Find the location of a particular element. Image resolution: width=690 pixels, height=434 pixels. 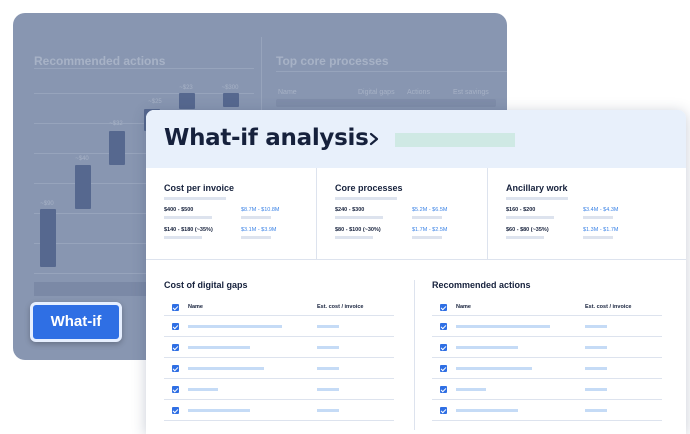

summary-row-value: $5.2M - $6.5M is located at coordinates (430, 210).